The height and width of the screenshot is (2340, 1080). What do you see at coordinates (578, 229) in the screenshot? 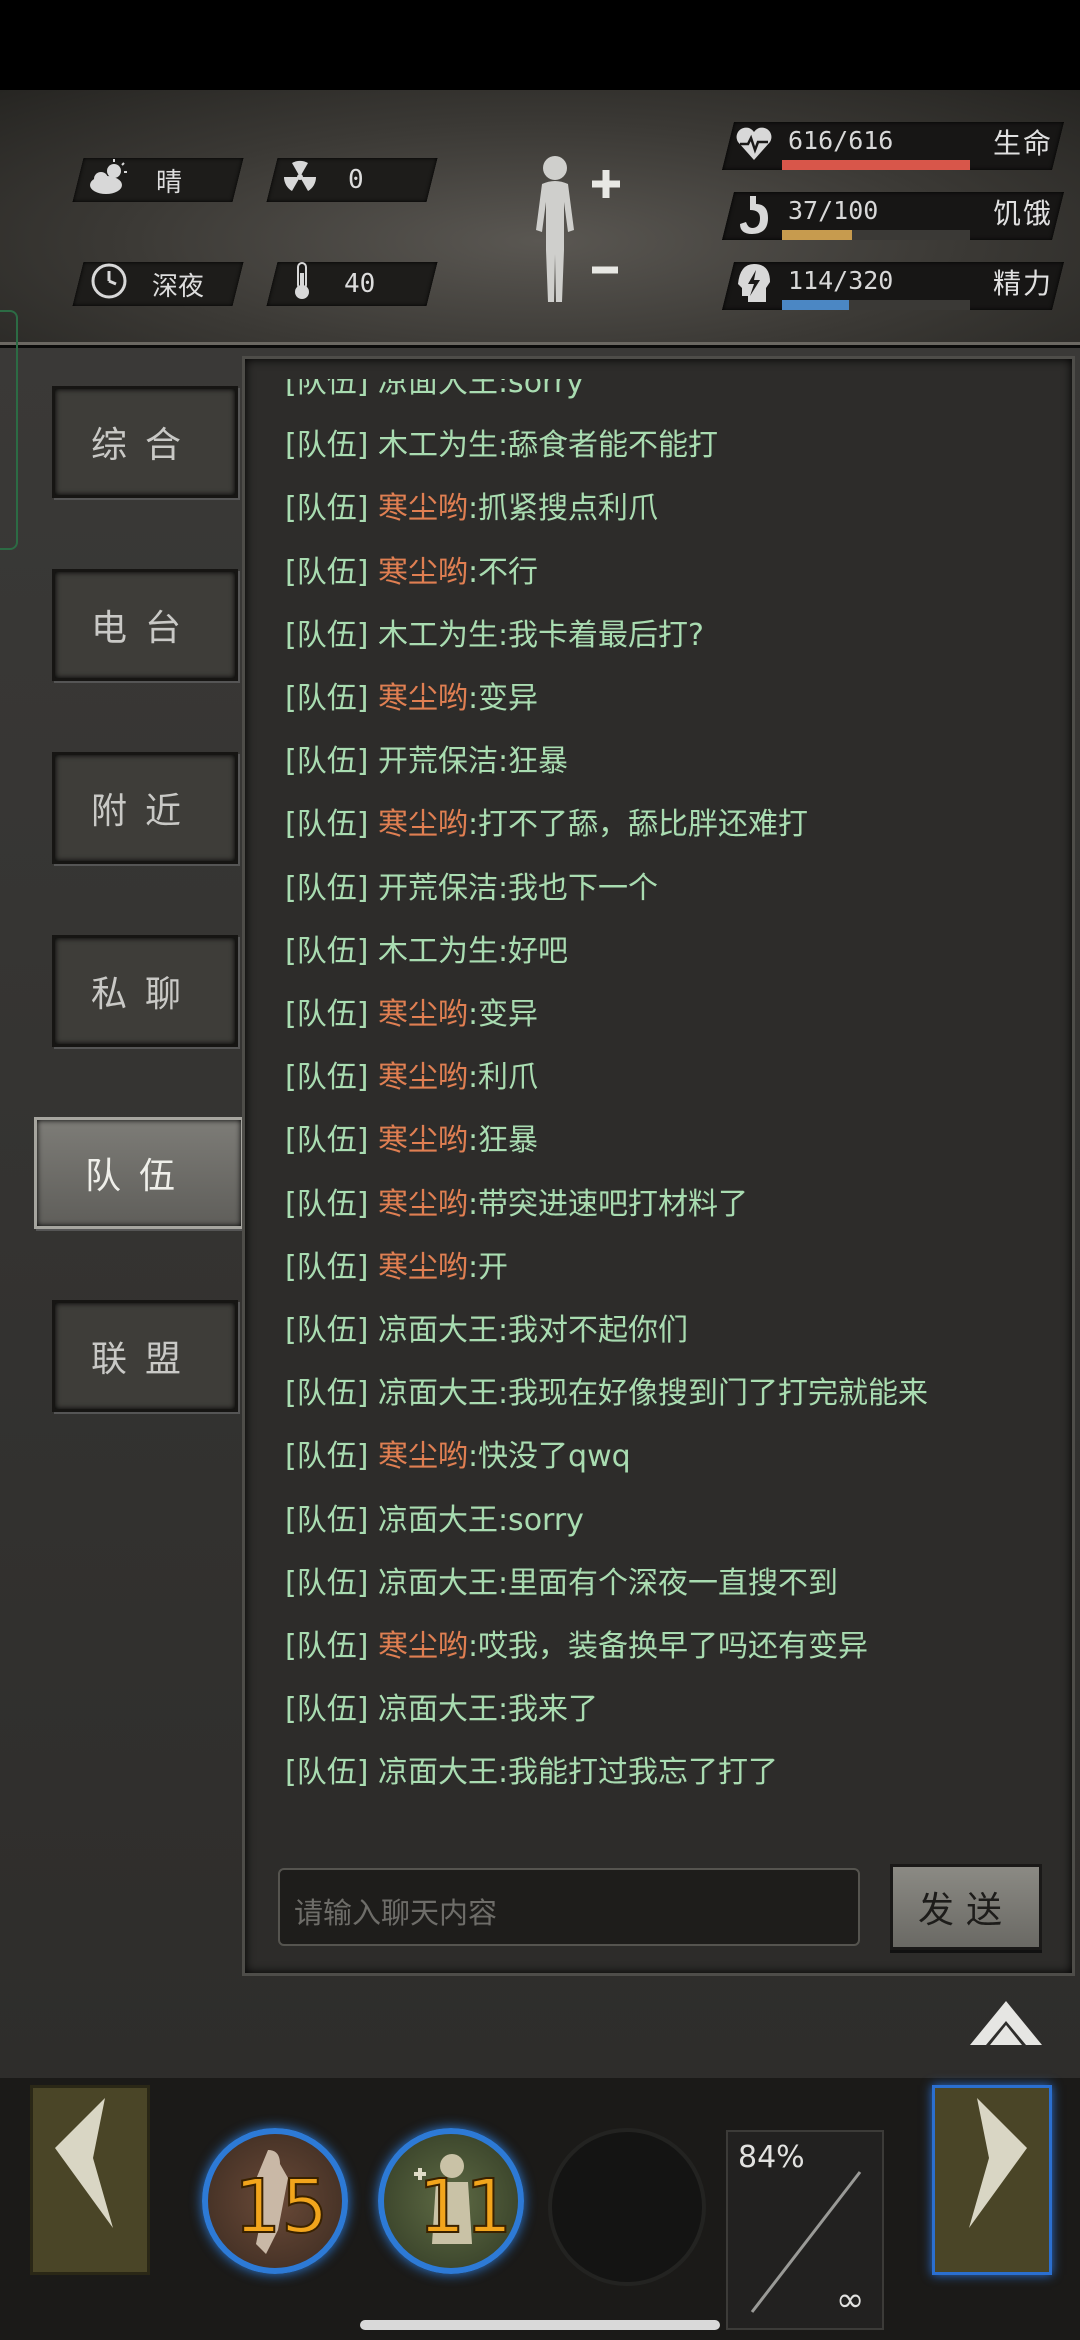
I see `body-figure-icon` at bounding box center [578, 229].